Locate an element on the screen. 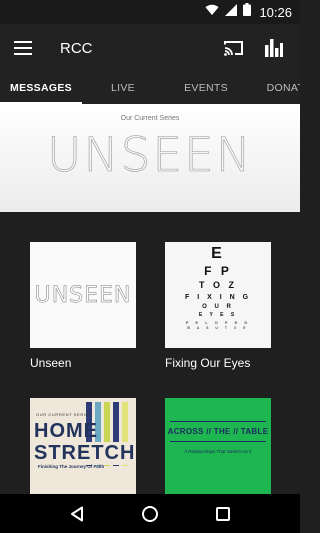  cast-button is located at coordinates (234, 48).